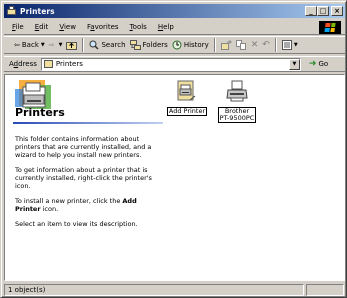 The height and width of the screenshot is (298, 347). What do you see at coordinates (190, 45) in the screenshot?
I see `history-button: History` at bounding box center [190, 45].